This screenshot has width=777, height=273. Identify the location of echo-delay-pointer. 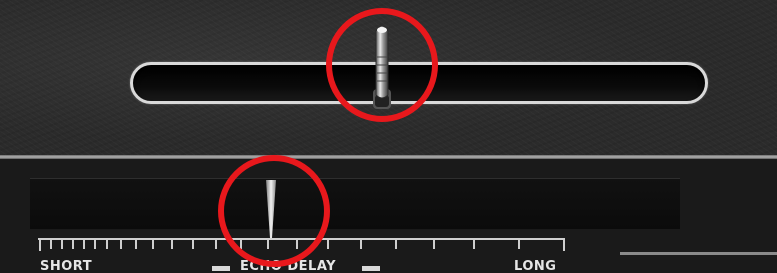
(271, 211).